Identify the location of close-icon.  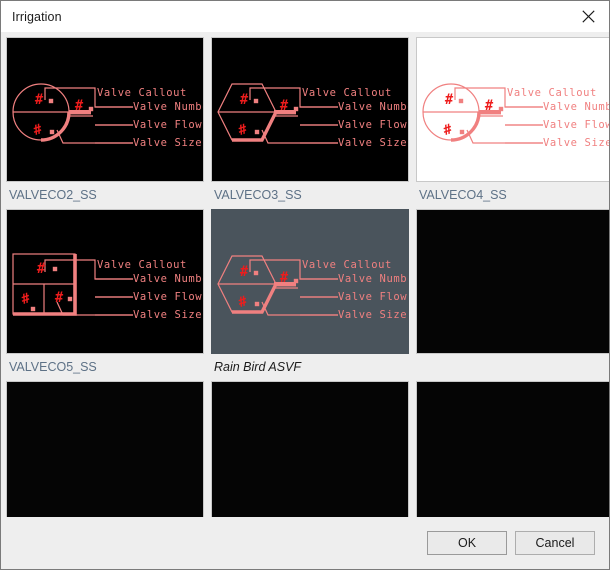
(588, 17).